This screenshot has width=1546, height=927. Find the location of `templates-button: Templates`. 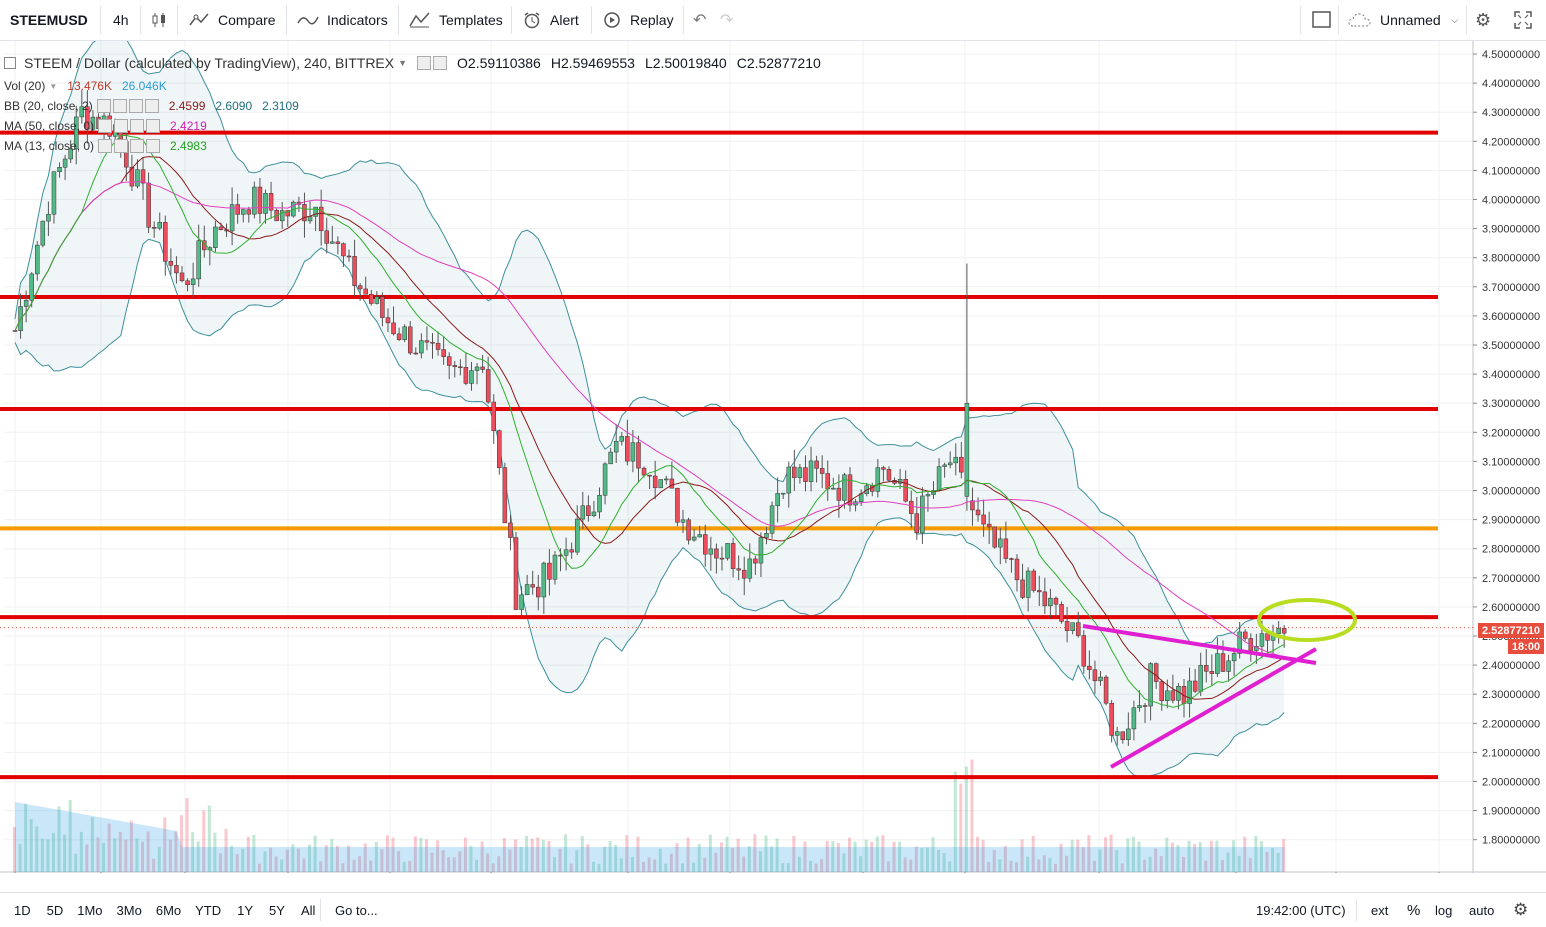

templates-button: Templates is located at coordinates (456, 20).